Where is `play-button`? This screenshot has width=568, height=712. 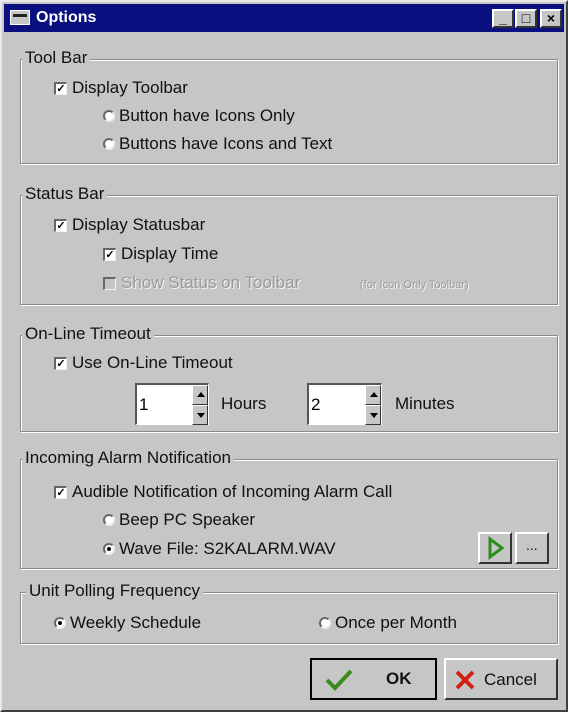 play-button is located at coordinates (495, 548).